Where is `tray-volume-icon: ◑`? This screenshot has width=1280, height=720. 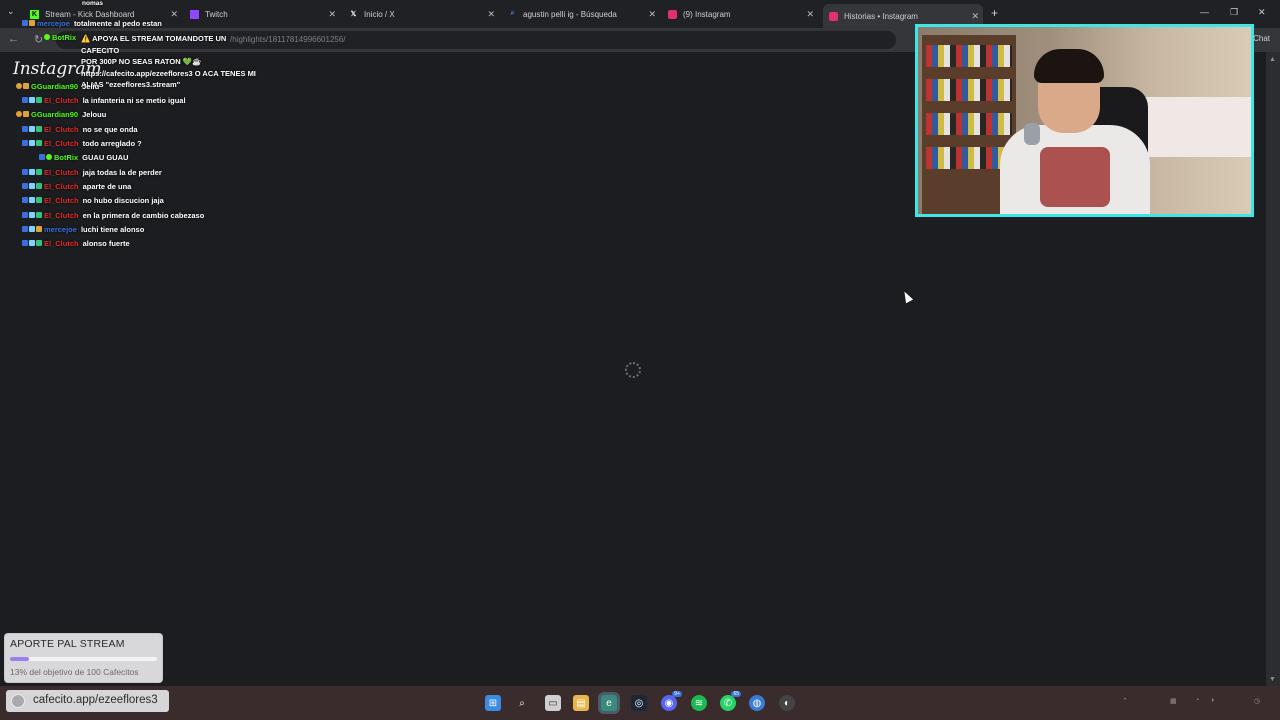
tray-volume-icon: ◑ is located at coordinates (1212, 700).